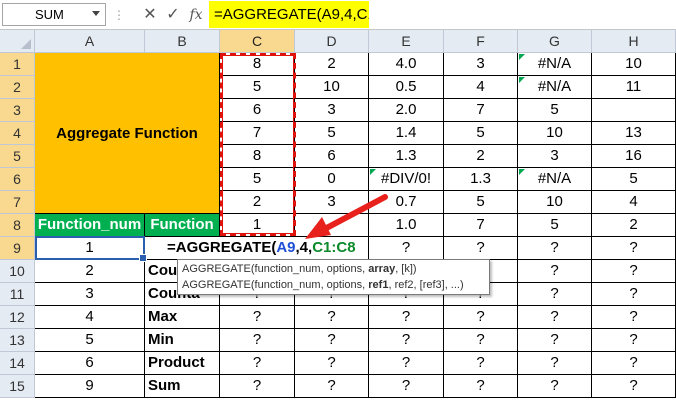 This screenshot has height=406, width=676. What do you see at coordinates (634, 317) in the screenshot?
I see `cell-h12: ?` at bounding box center [634, 317].